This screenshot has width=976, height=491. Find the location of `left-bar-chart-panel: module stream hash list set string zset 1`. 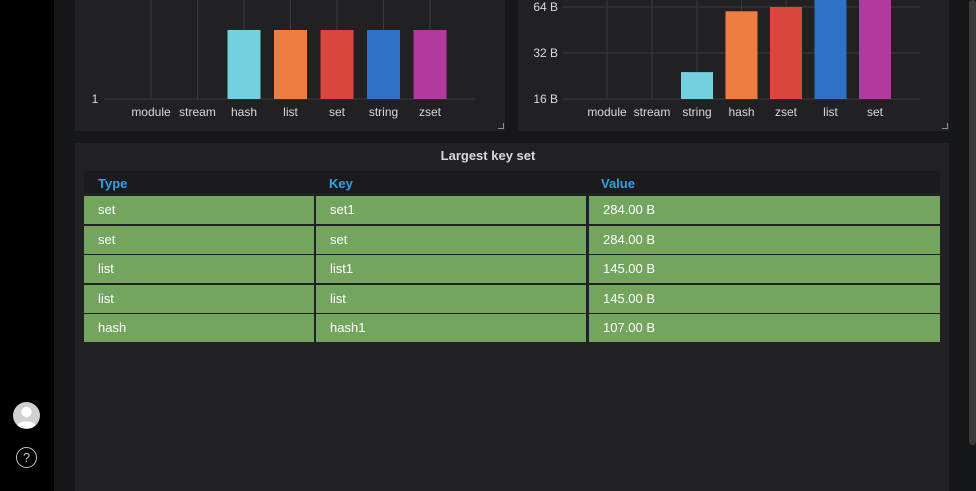

left-bar-chart-panel: module stream hash list set string zset 1 is located at coordinates (290, 65).